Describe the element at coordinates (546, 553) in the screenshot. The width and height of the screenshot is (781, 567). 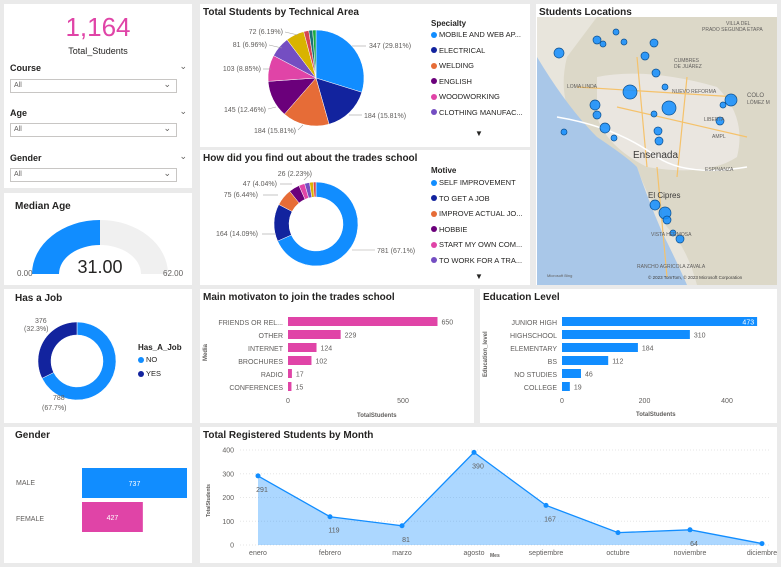
I see `x-tick-label: septiembre` at that location.